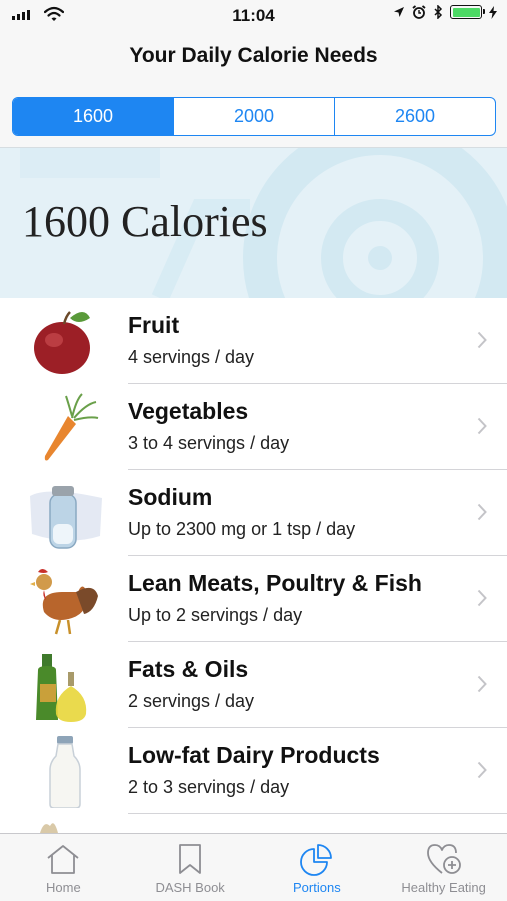 This screenshot has width=507, height=901. Describe the element at coordinates (253, 341) in the screenshot. I see `list-item-fruit: Fruit 4 servings / day` at that location.